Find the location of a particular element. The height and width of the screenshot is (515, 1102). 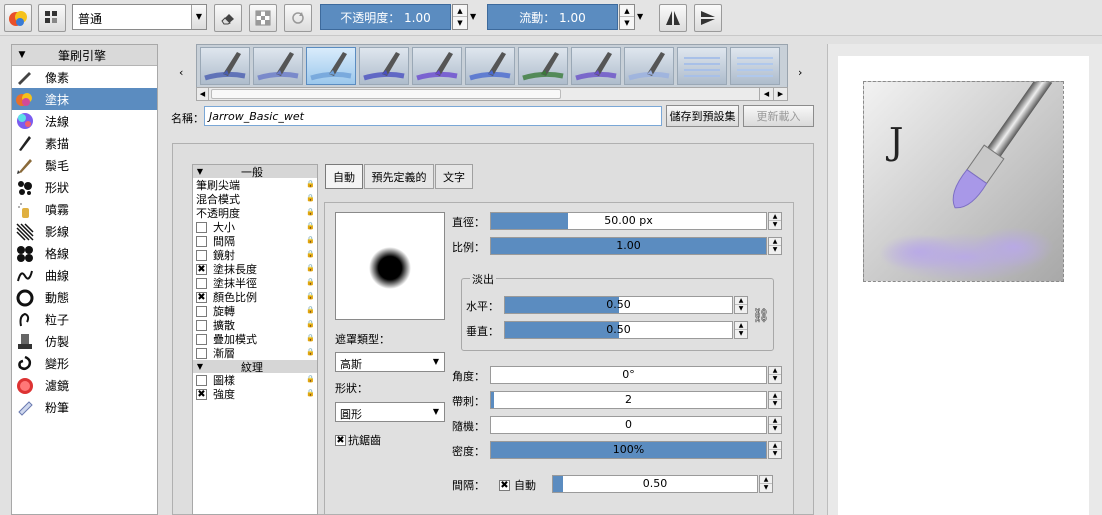

angle-slider: 0° is located at coordinates (628, 375).